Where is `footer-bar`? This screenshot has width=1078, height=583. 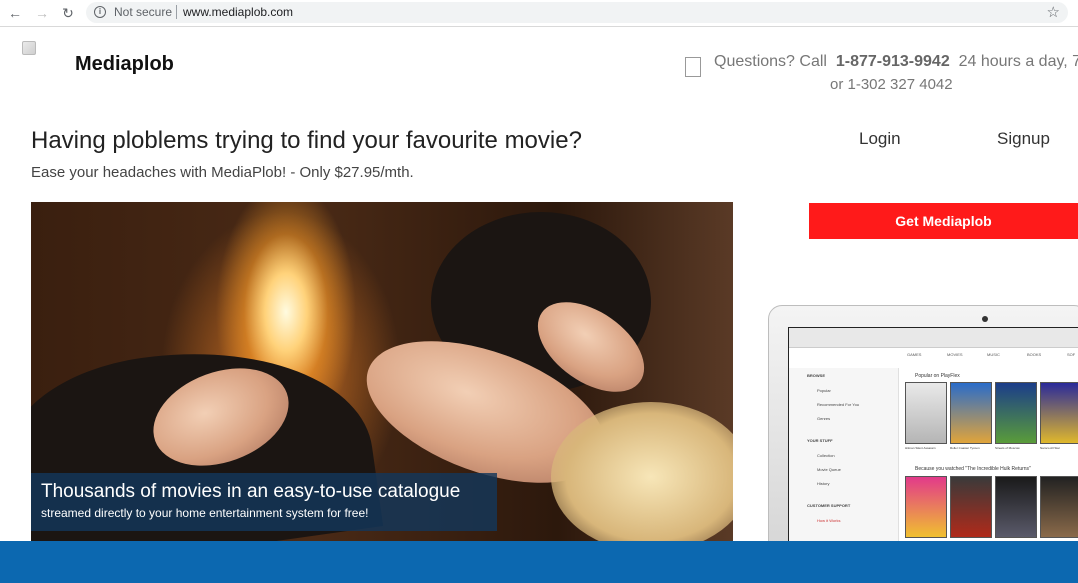 footer-bar is located at coordinates (539, 562).